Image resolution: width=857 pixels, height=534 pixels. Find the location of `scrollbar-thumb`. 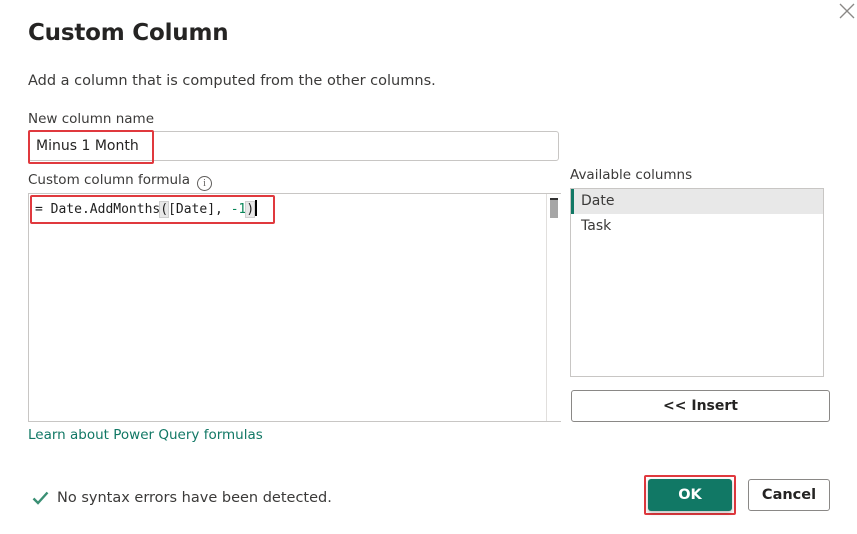

scrollbar-thumb is located at coordinates (554, 208).